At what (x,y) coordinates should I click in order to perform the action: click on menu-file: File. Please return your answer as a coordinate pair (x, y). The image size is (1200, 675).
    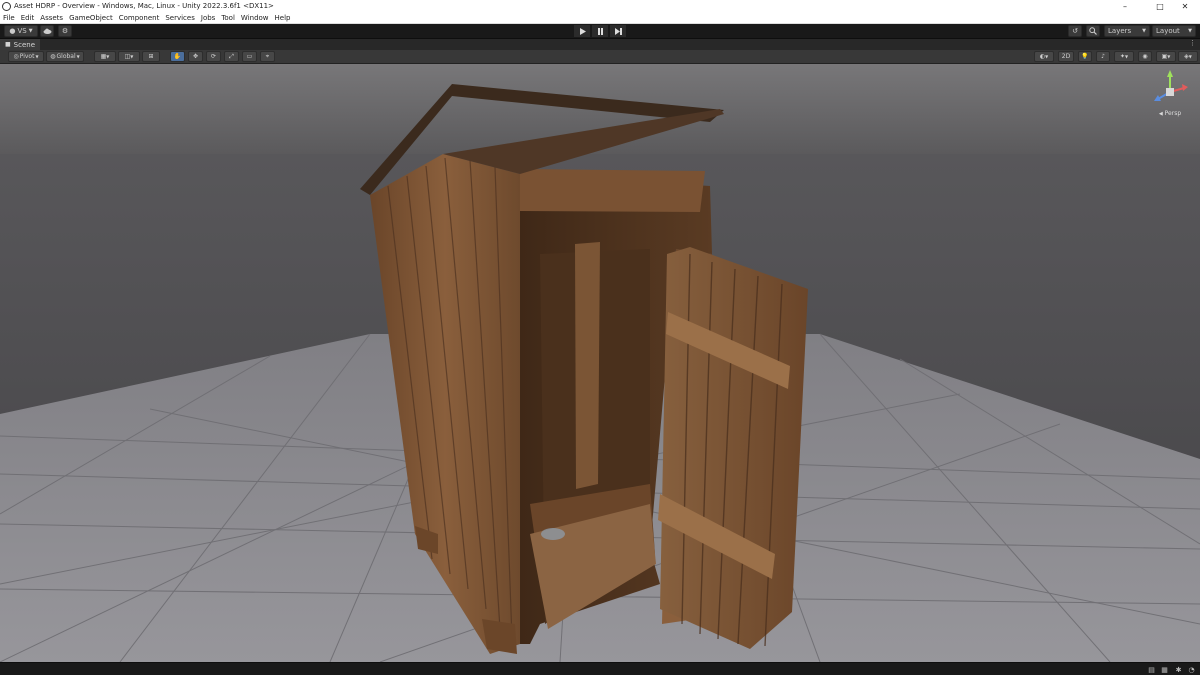
    Looking at the image, I should click on (9, 18).